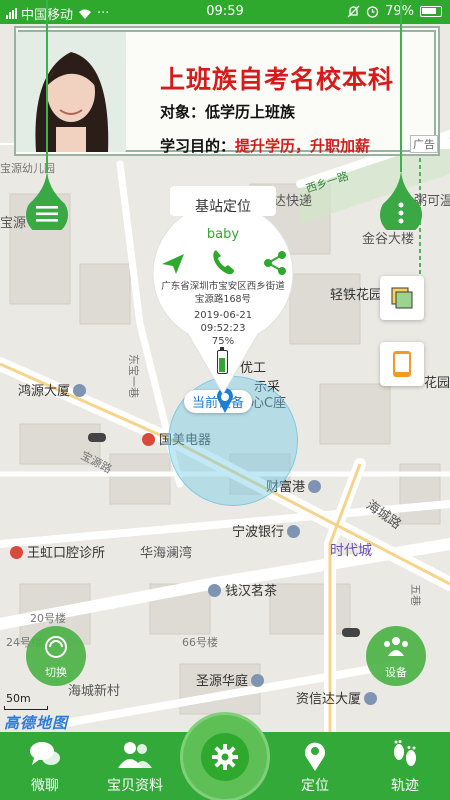 Image resolution: width=450 pixels, height=800 pixels. What do you see at coordinates (47, 214) in the screenshot?
I see `menu-icon` at bounding box center [47, 214].